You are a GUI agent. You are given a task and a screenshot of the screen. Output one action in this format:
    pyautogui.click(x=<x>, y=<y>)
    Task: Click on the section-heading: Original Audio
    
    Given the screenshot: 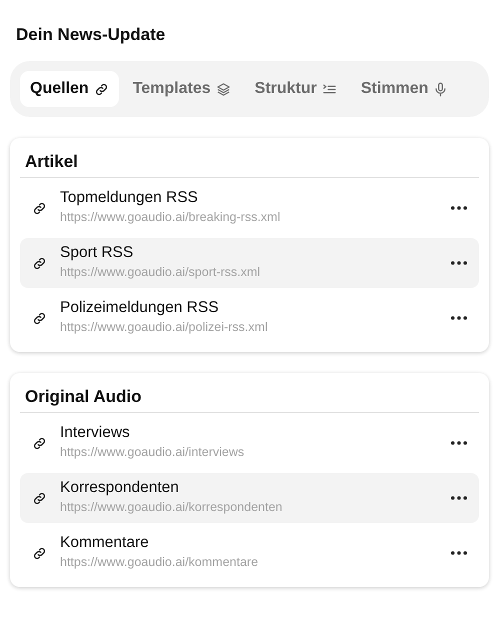 What is the action you would take?
    pyautogui.click(x=249, y=400)
    